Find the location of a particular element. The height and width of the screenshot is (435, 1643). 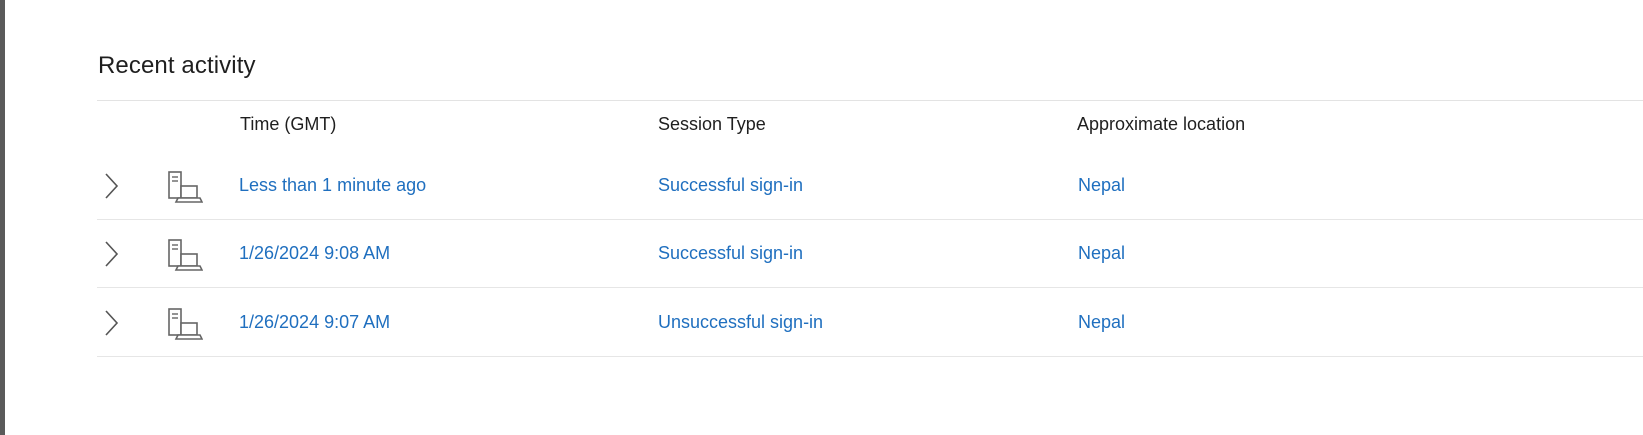

title-divider is located at coordinates (870, 100).